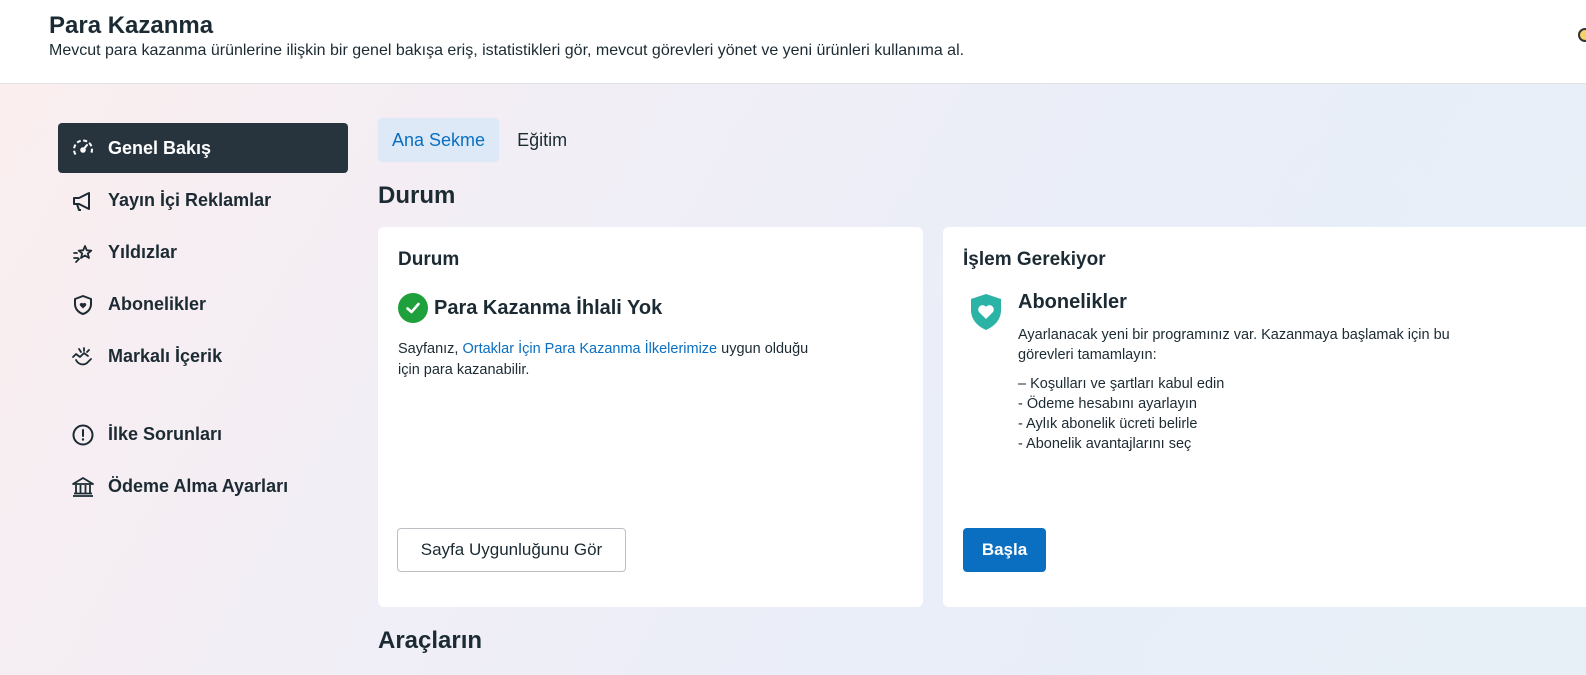 The width and height of the screenshot is (1586, 675). I want to click on action-desc-text: görevleri tamamlayın:, so click(1087, 355).